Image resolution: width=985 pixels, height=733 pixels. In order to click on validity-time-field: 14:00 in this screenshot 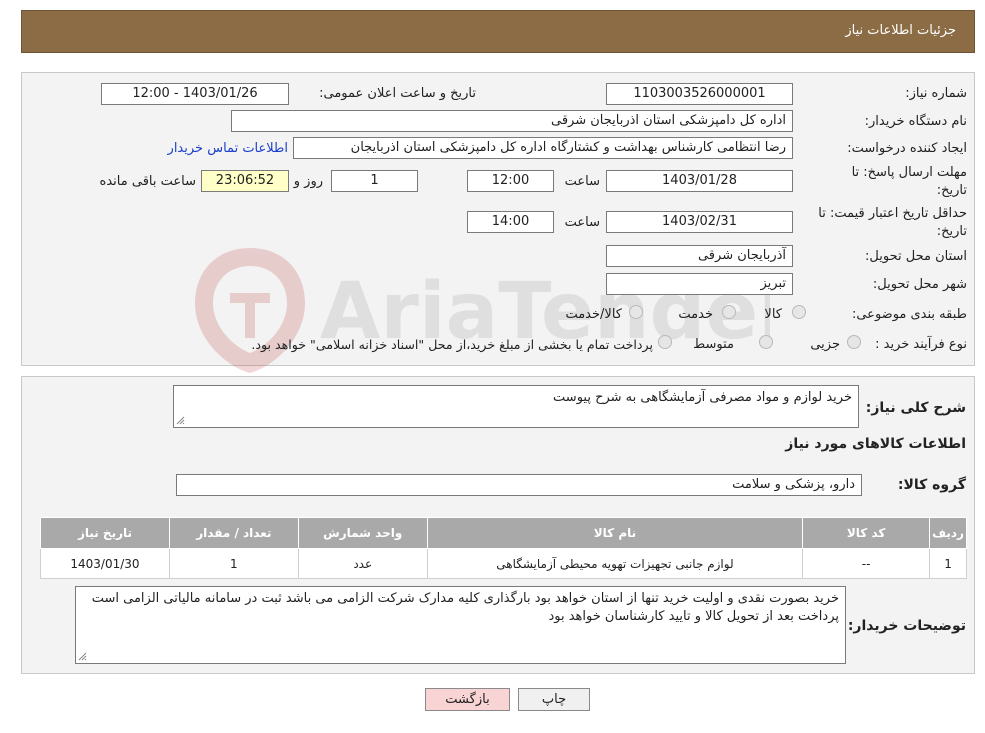, I will do `click(510, 222)`.